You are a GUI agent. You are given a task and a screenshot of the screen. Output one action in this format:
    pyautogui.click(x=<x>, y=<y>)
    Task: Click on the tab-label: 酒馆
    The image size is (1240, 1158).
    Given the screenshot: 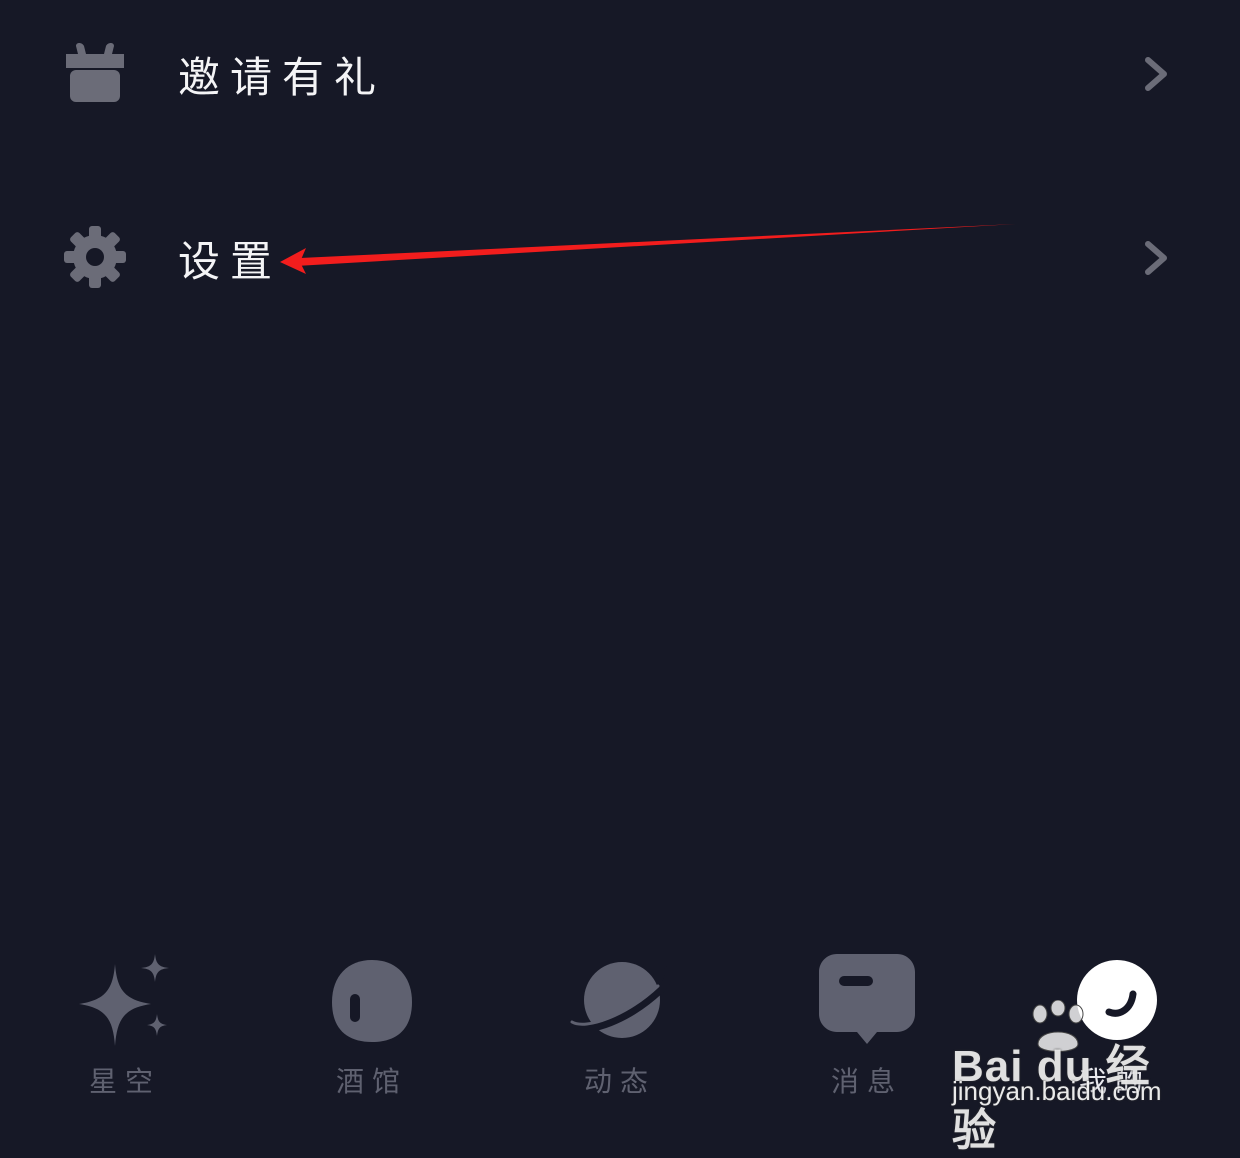 What is the action you would take?
    pyautogui.click(x=371, y=1081)
    